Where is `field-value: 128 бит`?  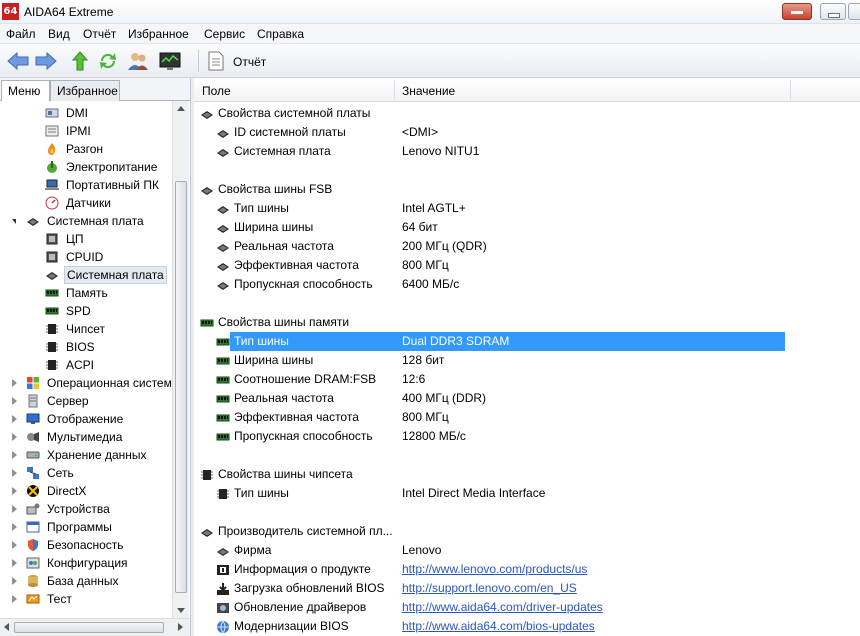
field-value: 128 бит is located at coordinates (423, 360).